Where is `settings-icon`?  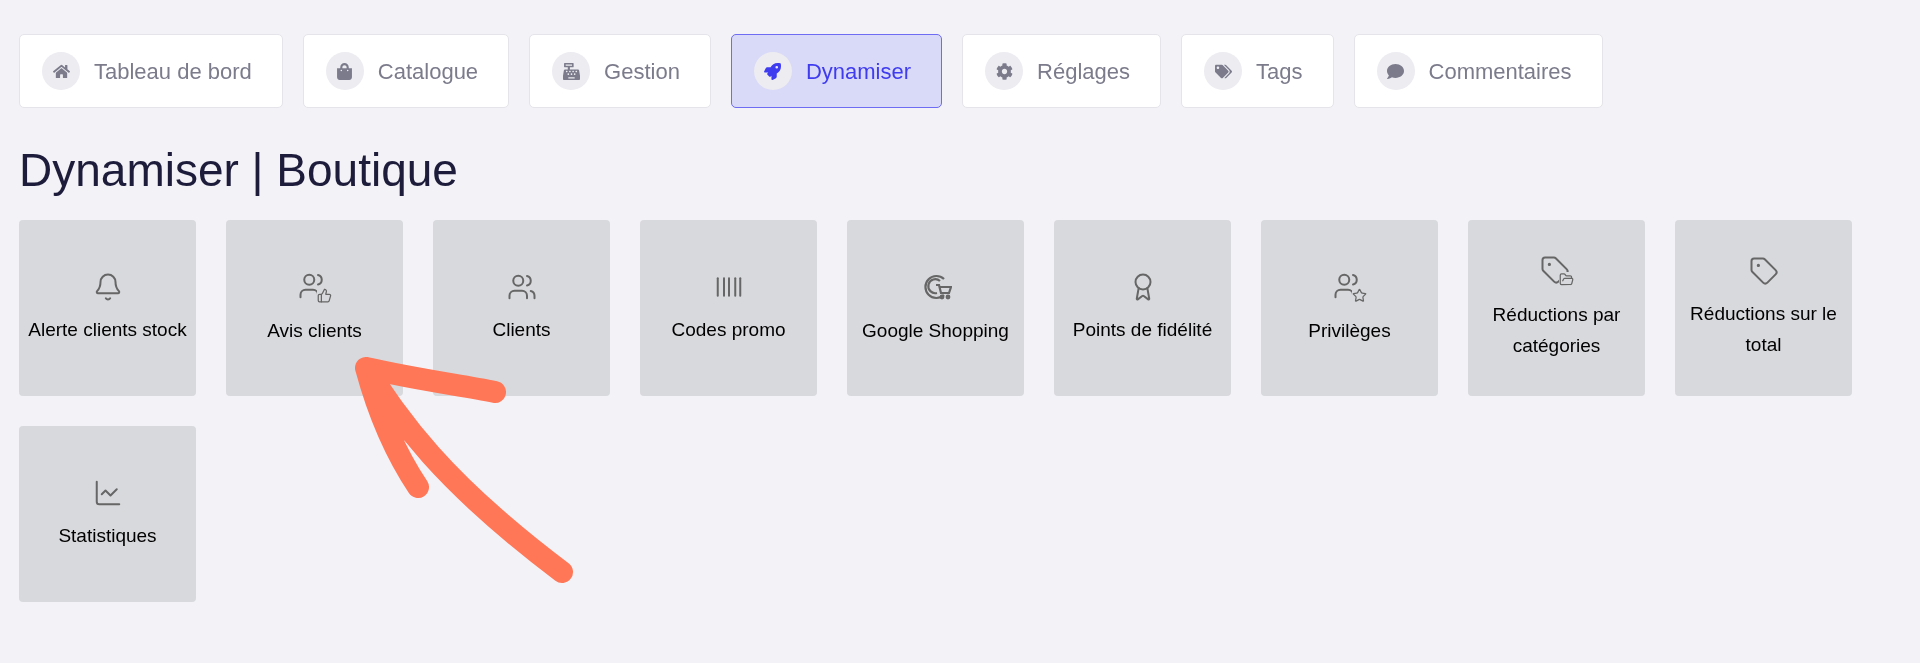 settings-icon is located at coordinates (1004, 71).